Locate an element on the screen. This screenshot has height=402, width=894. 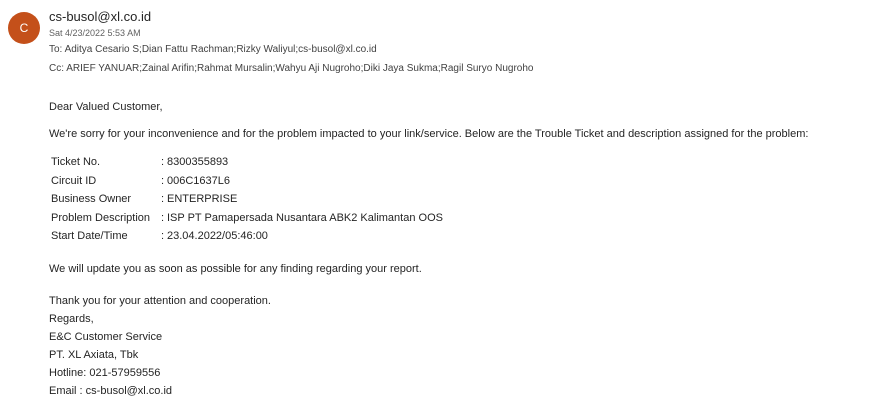
ticket-value: 23.04.2022/05:46:00 is located at coordinates (217, 236).